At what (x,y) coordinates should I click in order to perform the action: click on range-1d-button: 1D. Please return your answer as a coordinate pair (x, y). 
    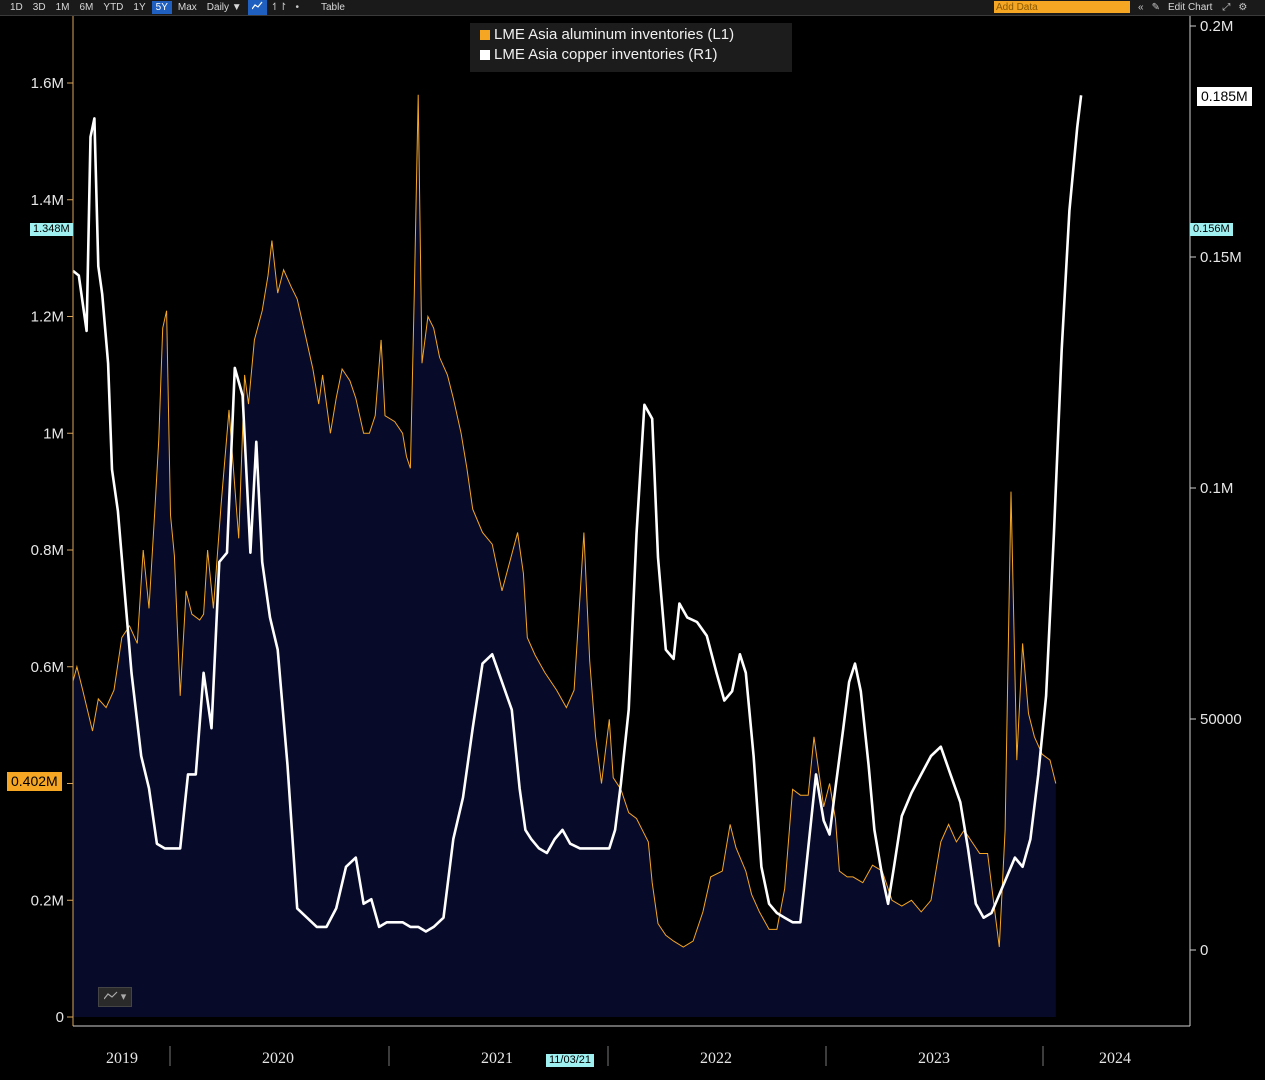
    Looking at the image, I should click on (16, 7).